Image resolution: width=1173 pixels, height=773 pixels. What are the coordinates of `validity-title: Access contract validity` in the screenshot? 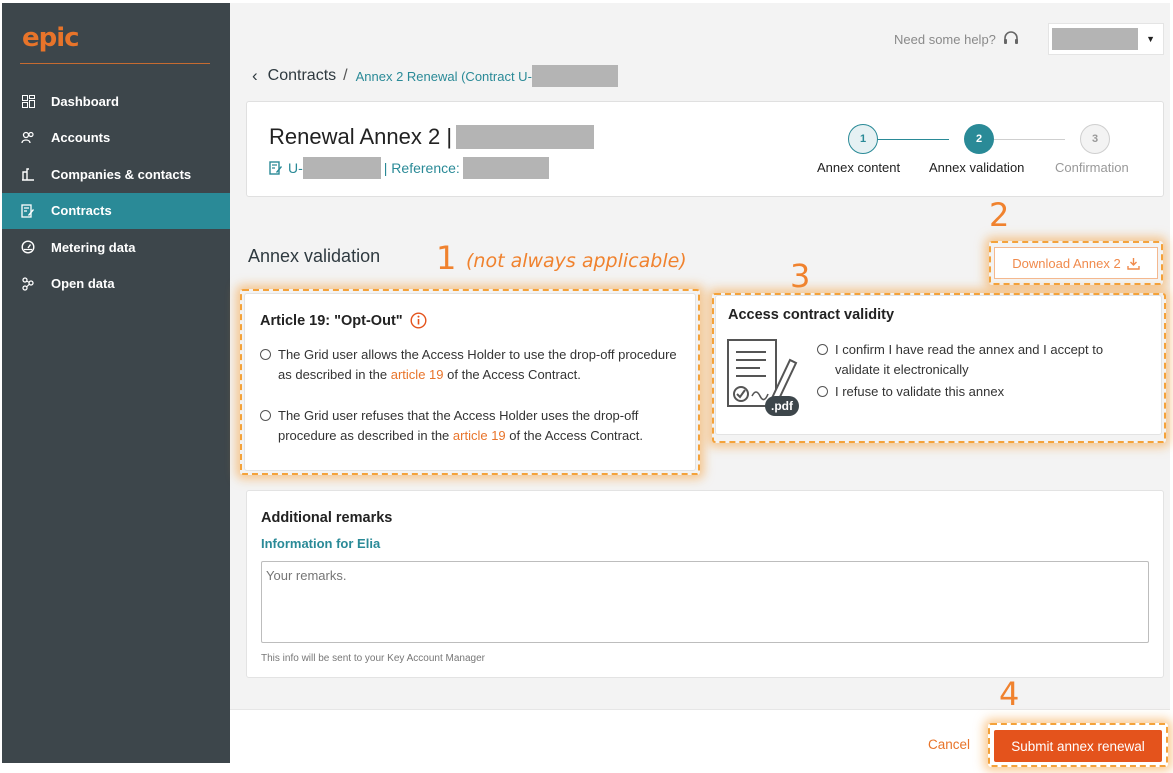 It's located at (811, 315).